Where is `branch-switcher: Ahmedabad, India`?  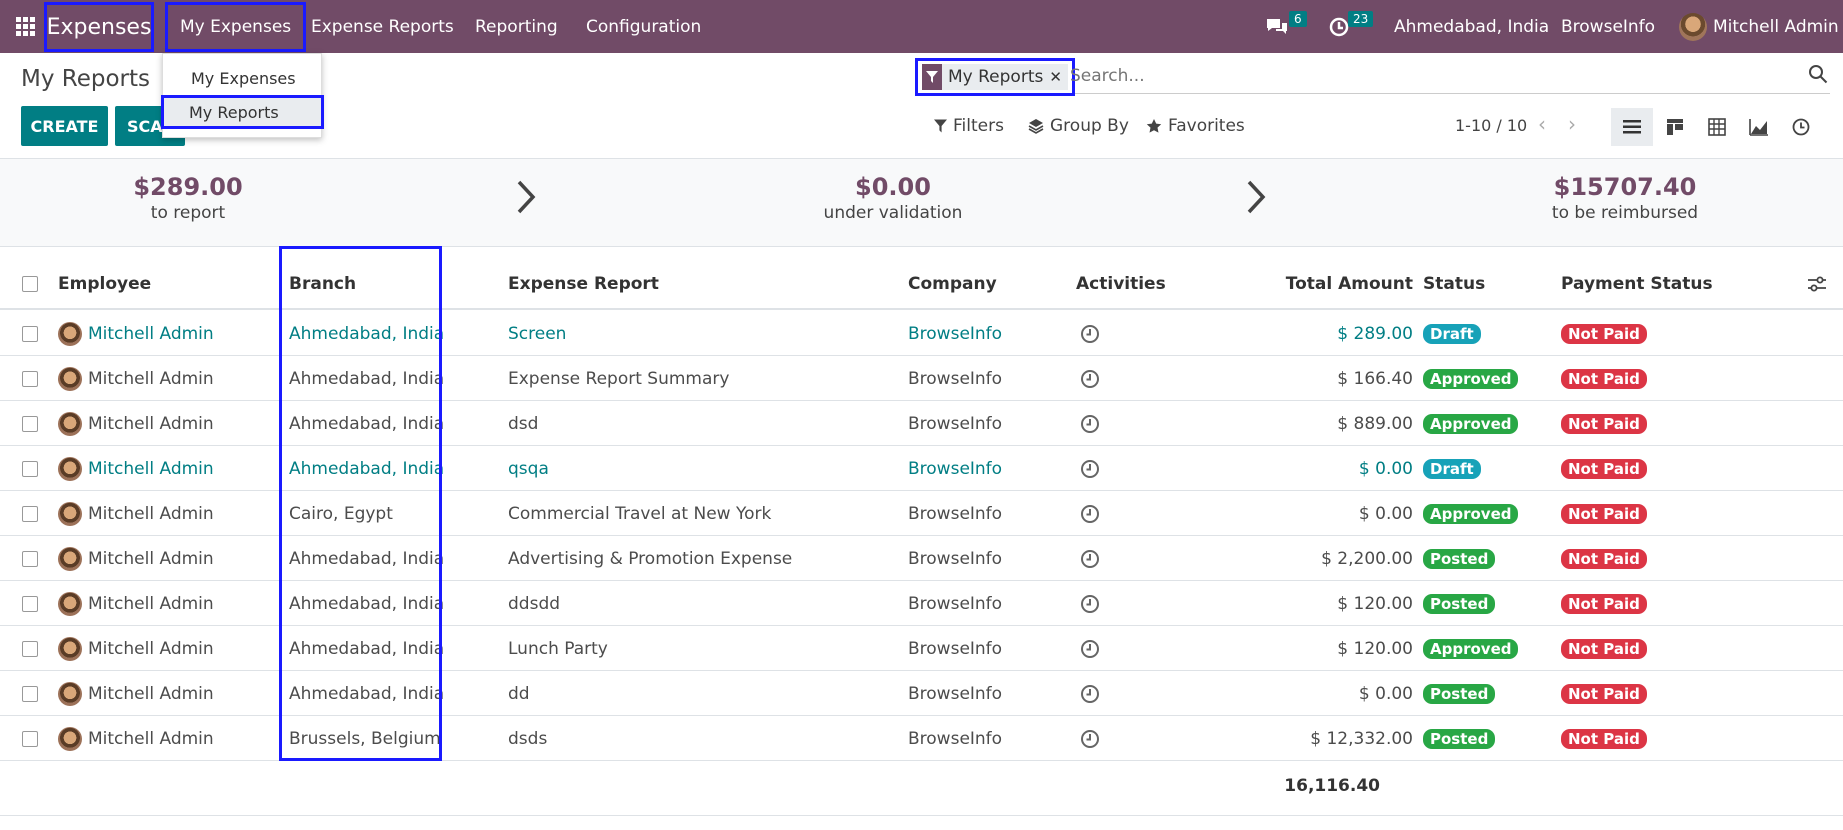 branch-switcher: Ahmedabad, India is located at coordinates (1471, 26).